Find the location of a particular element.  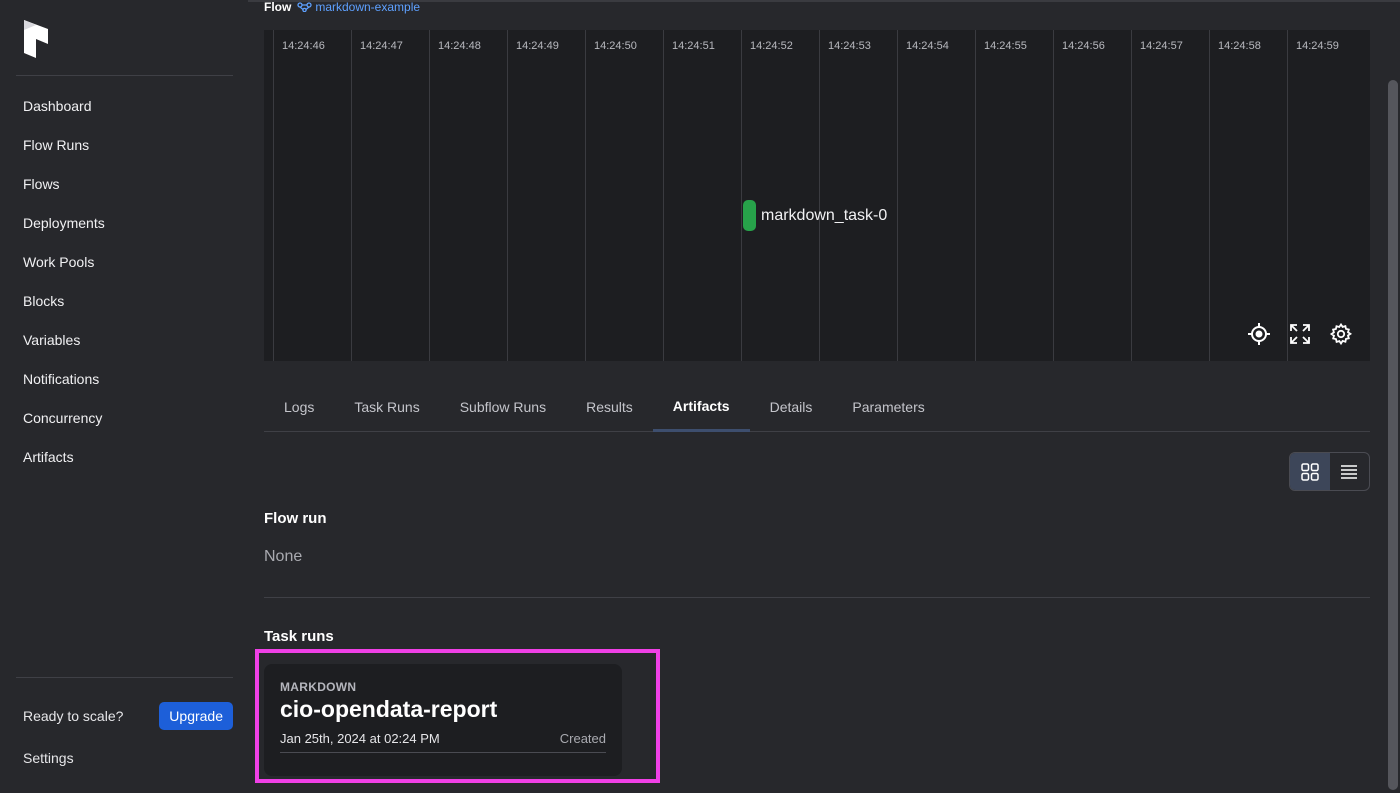

timeline-tick: 14:24:48 is located at coordinates (455, 195).